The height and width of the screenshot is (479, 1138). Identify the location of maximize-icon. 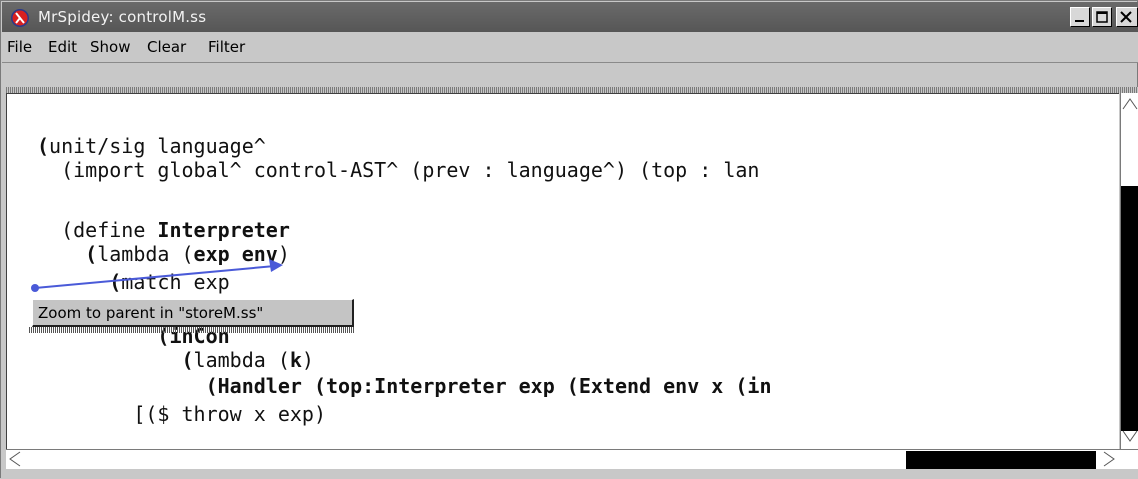
(1102, 17).